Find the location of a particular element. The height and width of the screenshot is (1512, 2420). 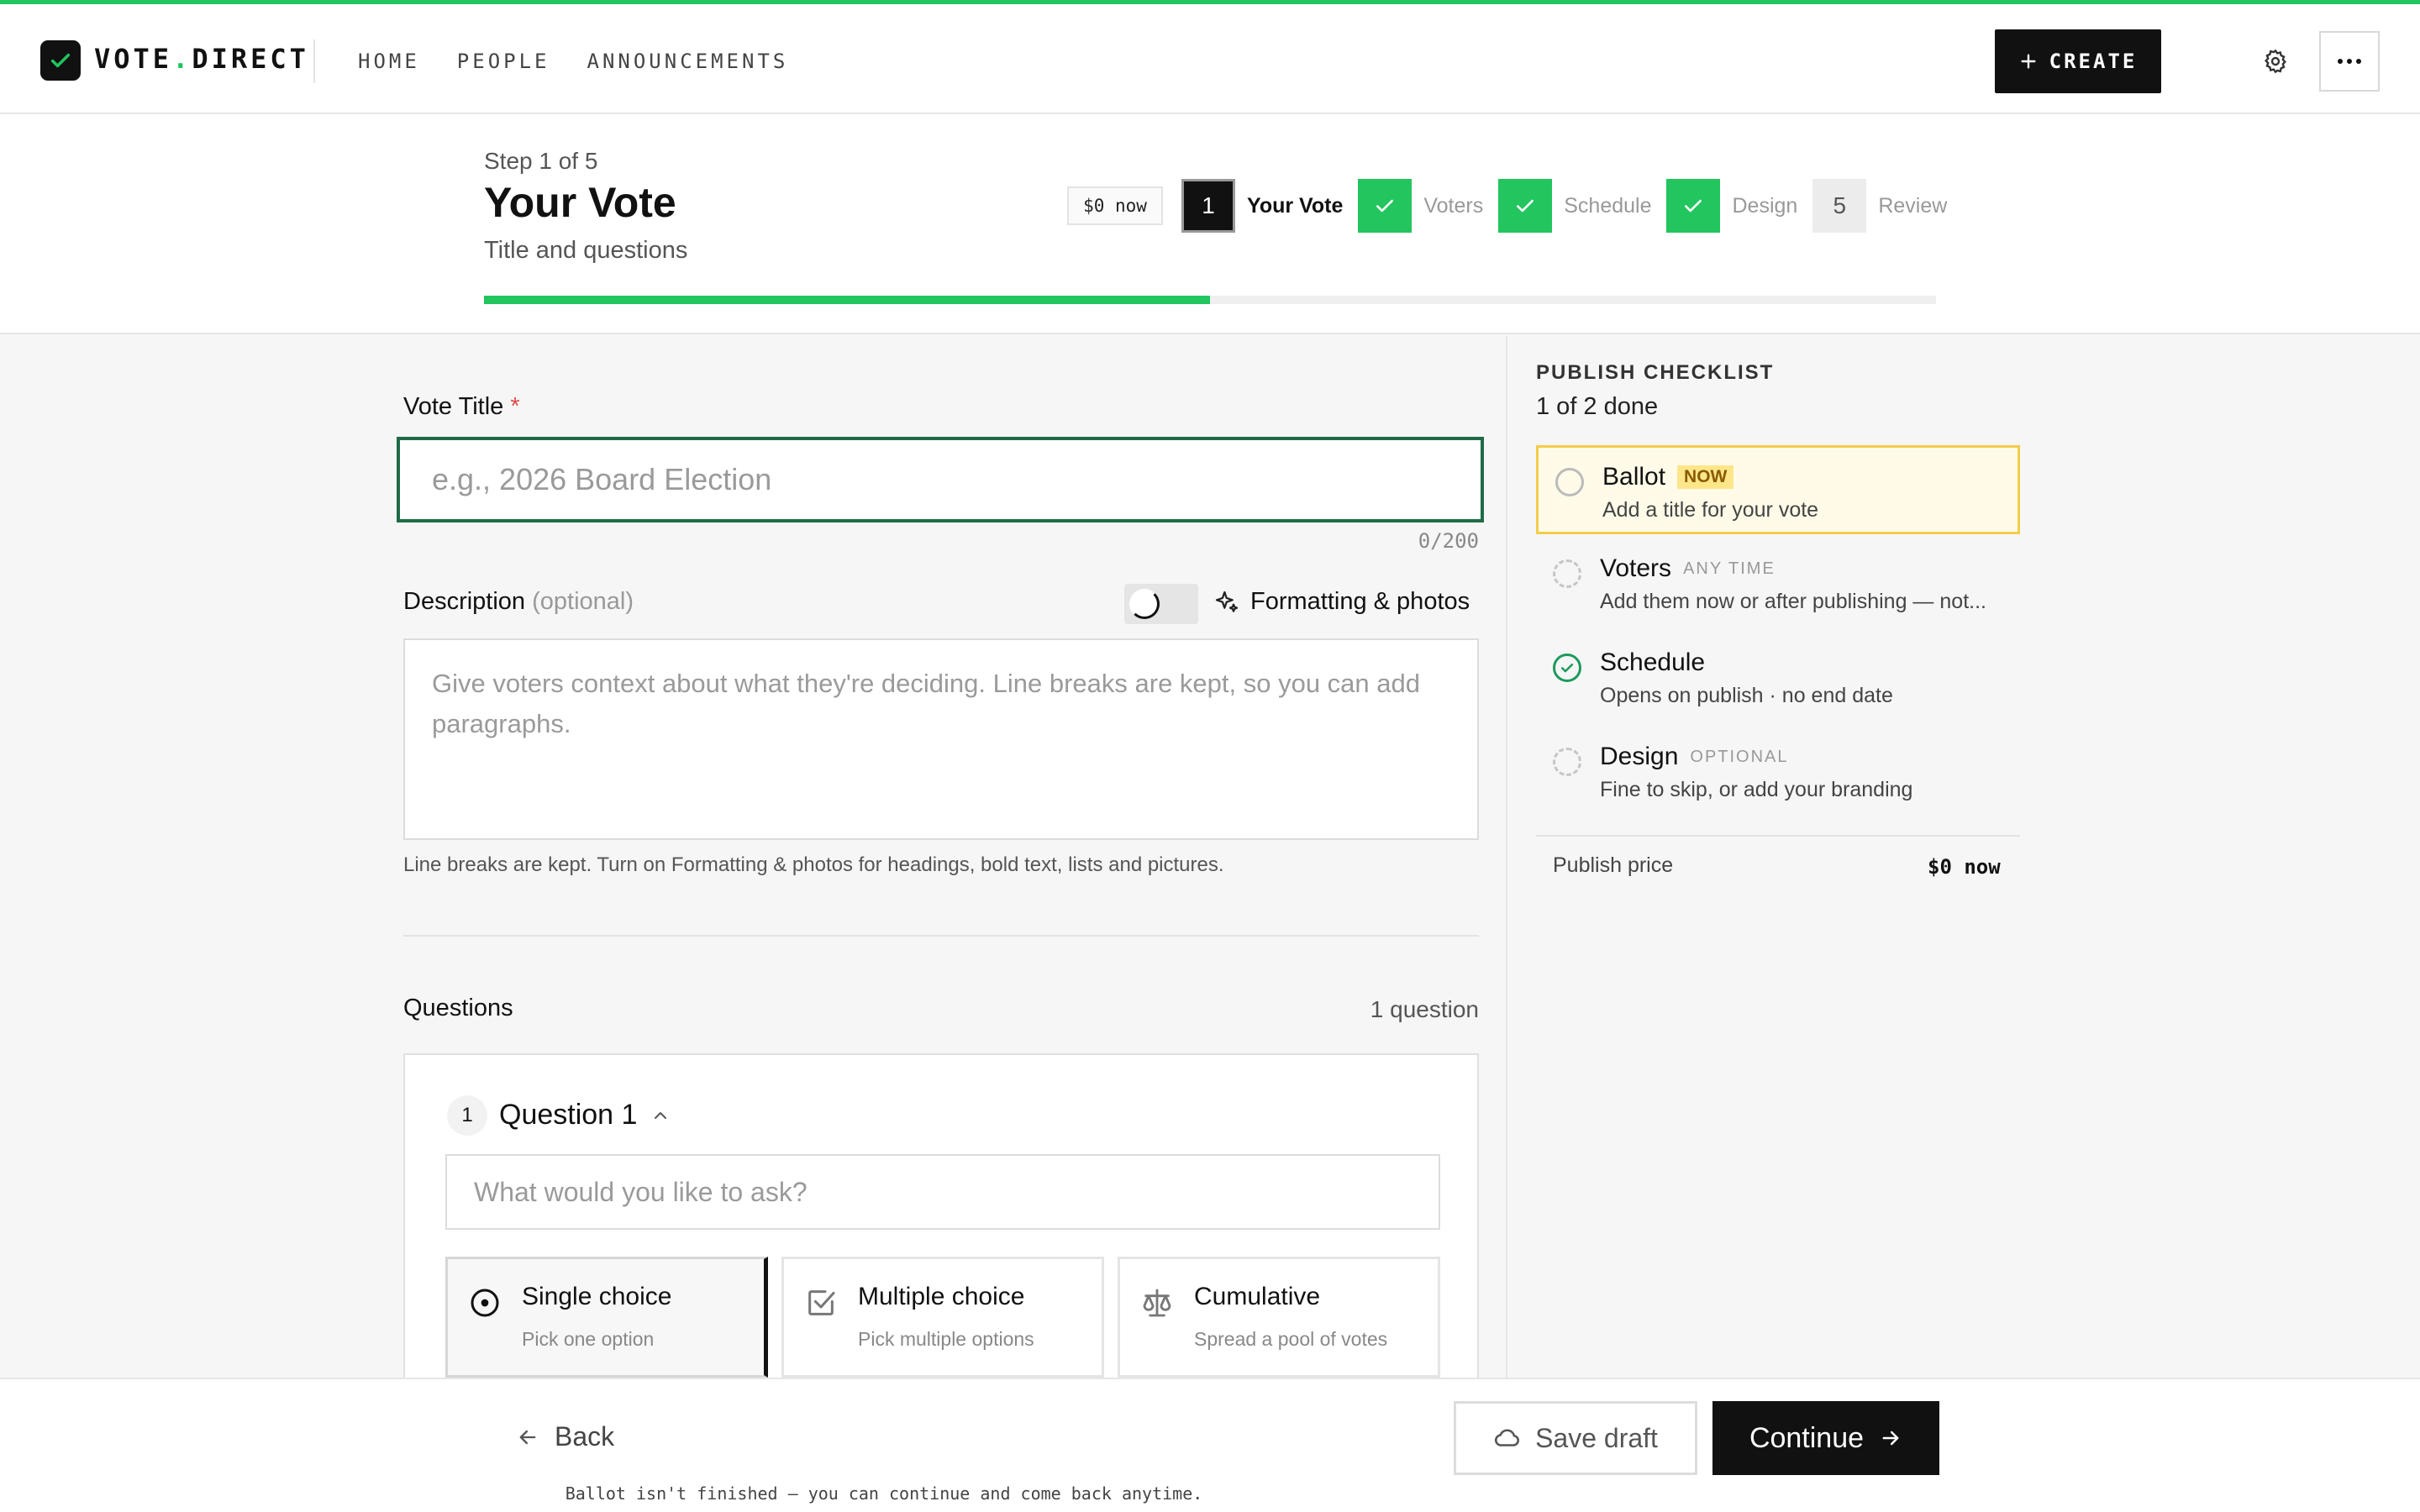

step-2-label: Voters is located at coordinates (1453, 206).